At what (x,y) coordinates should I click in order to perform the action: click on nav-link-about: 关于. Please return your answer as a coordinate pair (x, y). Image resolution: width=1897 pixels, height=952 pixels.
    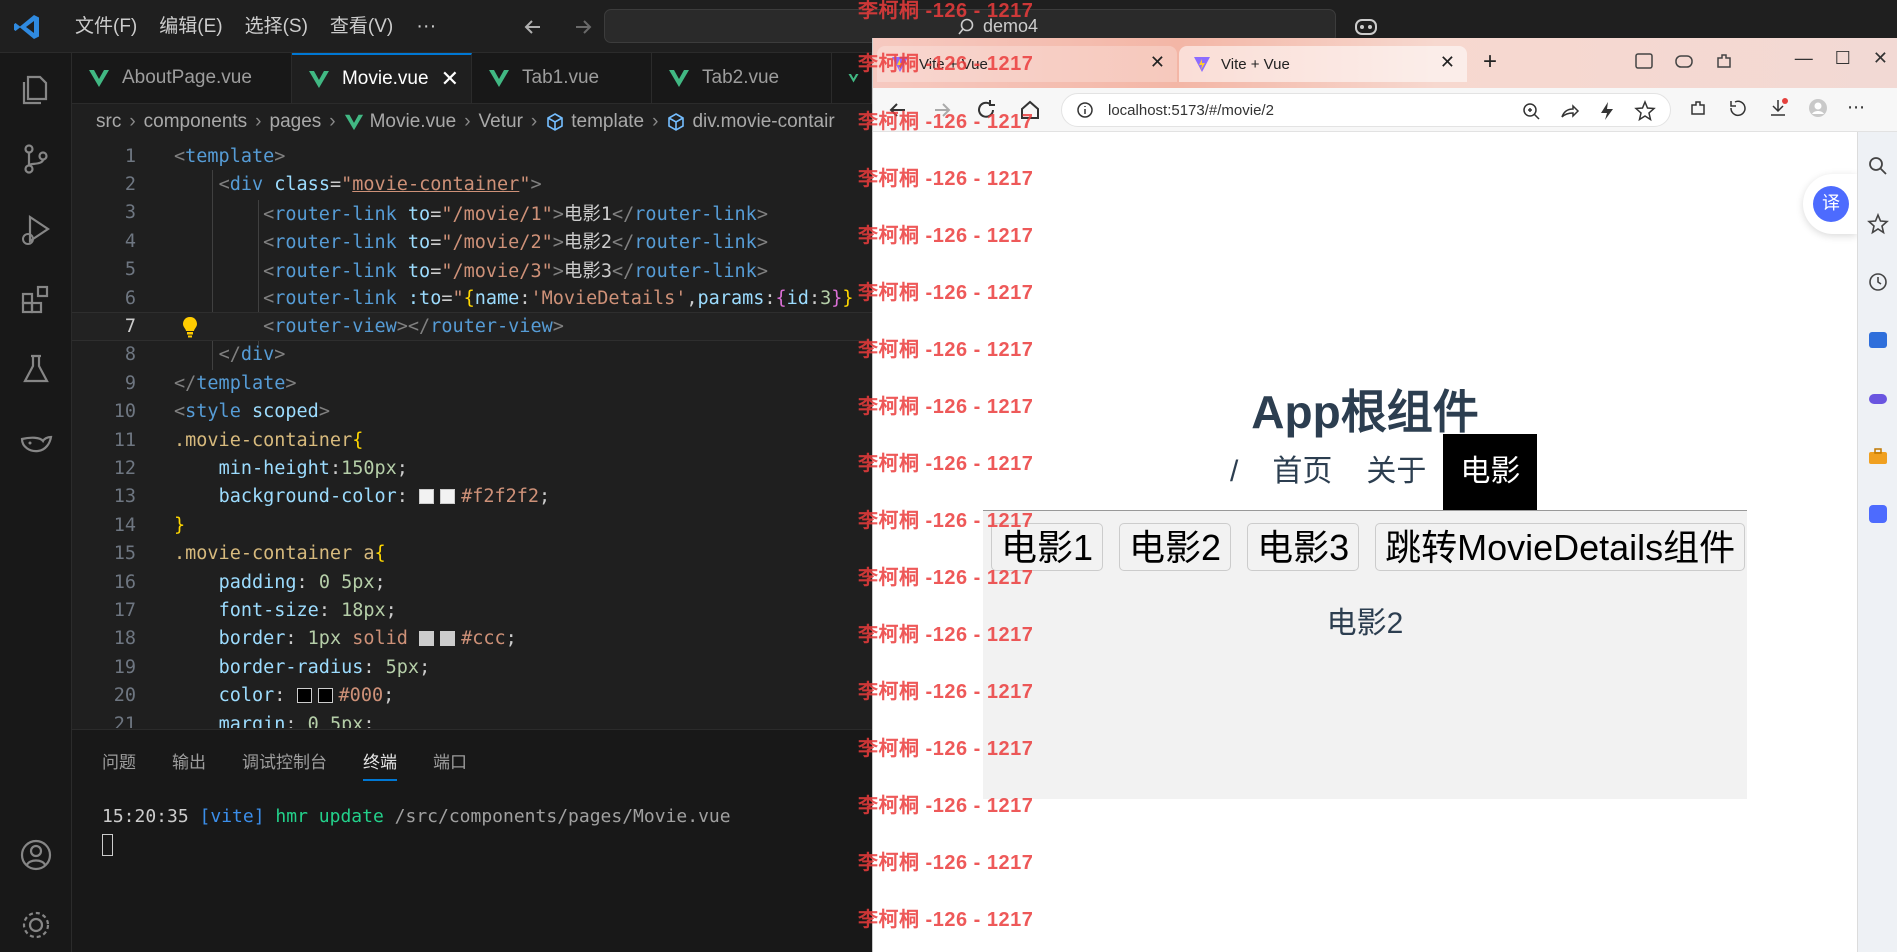
    Looking at the image, I should click on (1396, 472).